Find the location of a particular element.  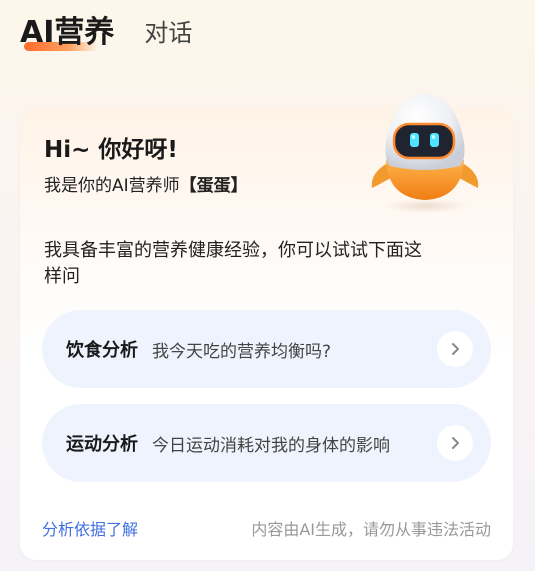

tab-chat: 对话 is located at coordinates (168, 33).